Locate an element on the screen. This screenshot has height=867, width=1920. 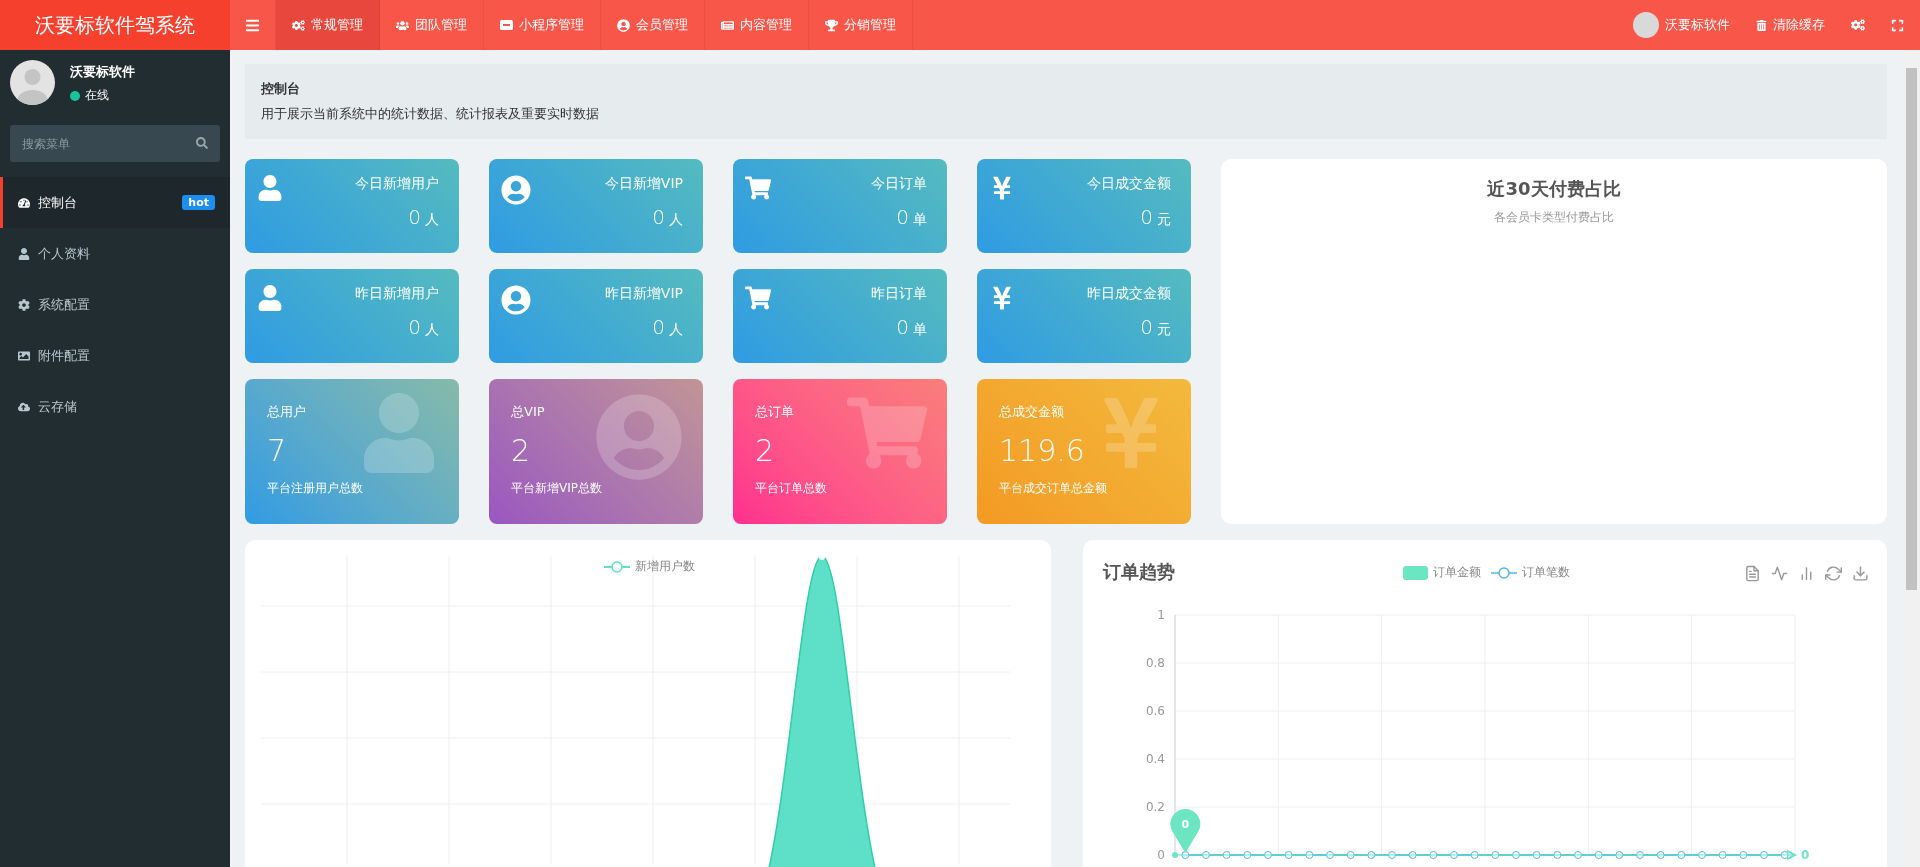
line-chart-icon is located at coordinates (1779, 573).